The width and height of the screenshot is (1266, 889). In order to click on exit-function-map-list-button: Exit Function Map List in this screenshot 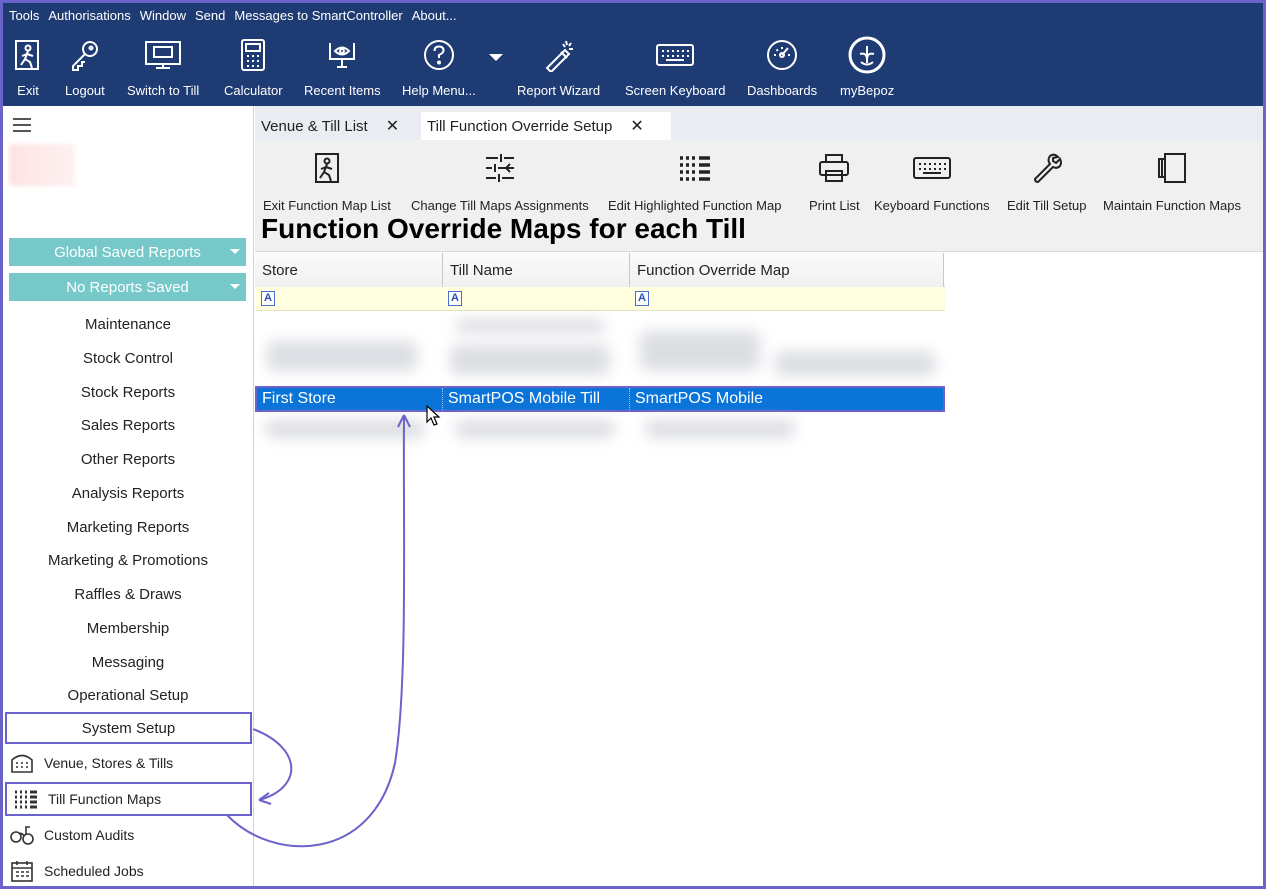, I will do `click(327, 180)`.